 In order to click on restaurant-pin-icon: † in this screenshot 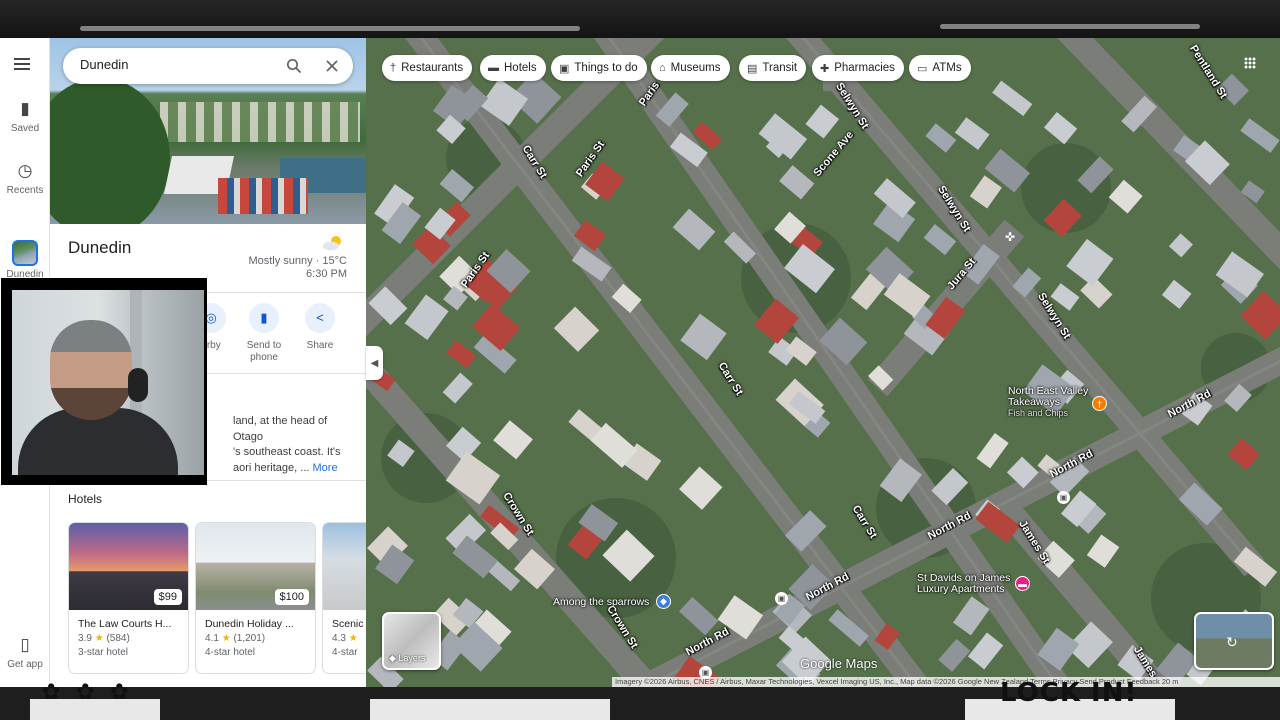, I will do `click(1099, 403)`.